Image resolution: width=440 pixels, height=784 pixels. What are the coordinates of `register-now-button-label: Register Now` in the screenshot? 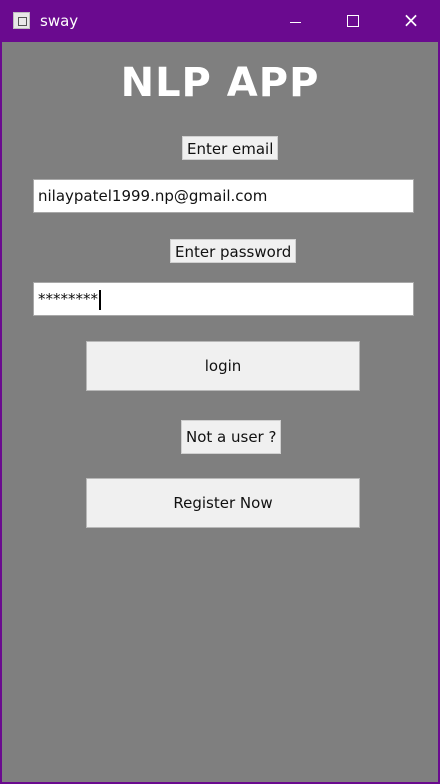 It's located at (223, 503).